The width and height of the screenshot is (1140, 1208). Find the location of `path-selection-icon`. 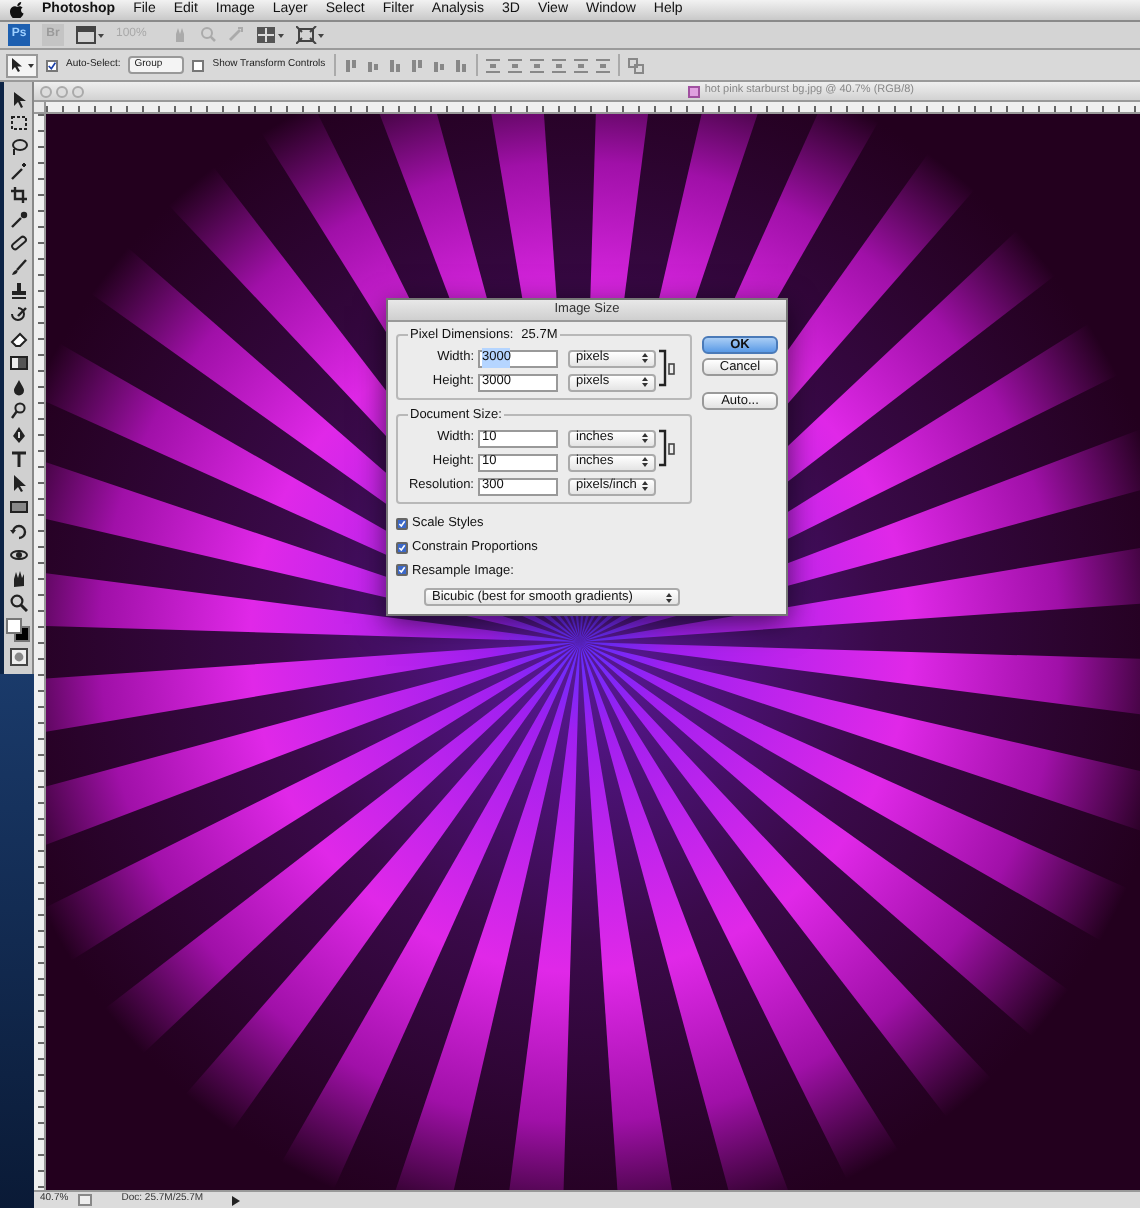

path-selection-icon is located at coordinates (18, 483).